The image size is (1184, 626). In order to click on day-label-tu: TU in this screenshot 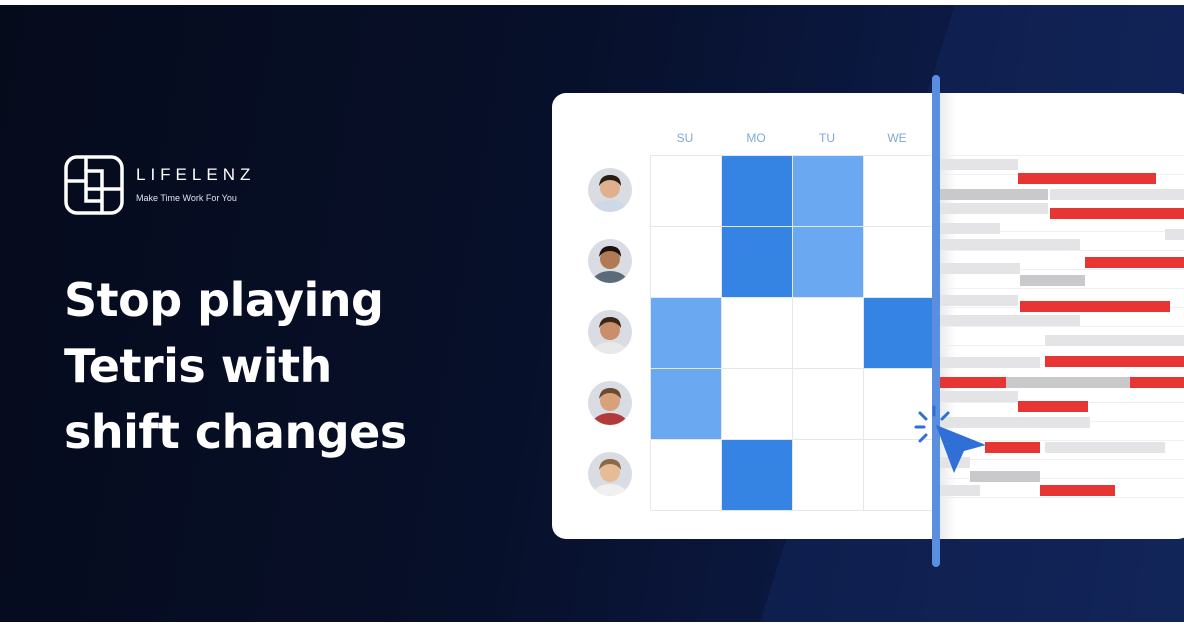, I will do `click(827, 138)`.